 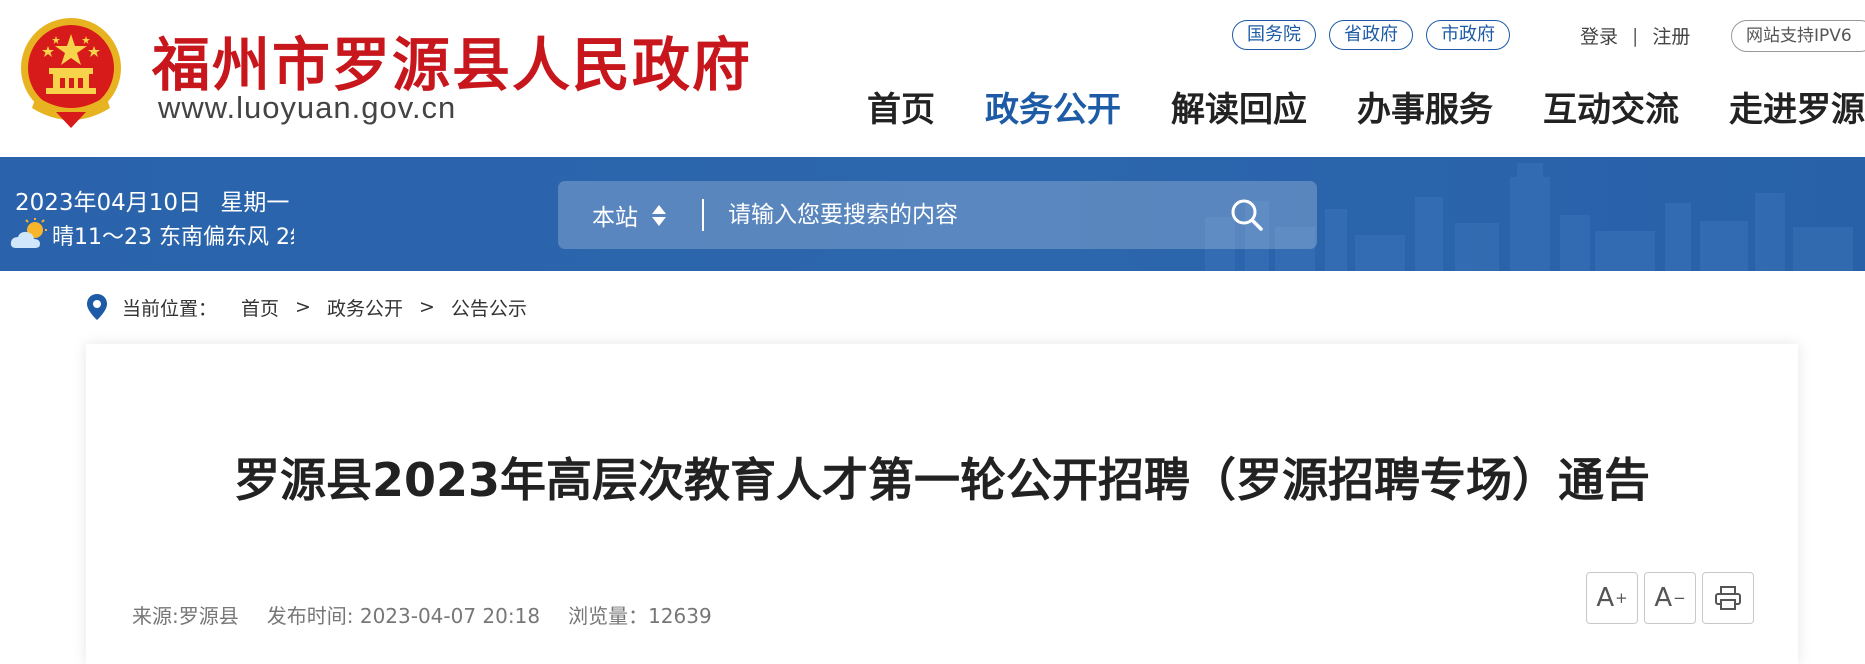 What do you see at coordinates (615, 218) in the screenshot?
I see `search-scope-label: 本站` at bounding box center [615, 218].